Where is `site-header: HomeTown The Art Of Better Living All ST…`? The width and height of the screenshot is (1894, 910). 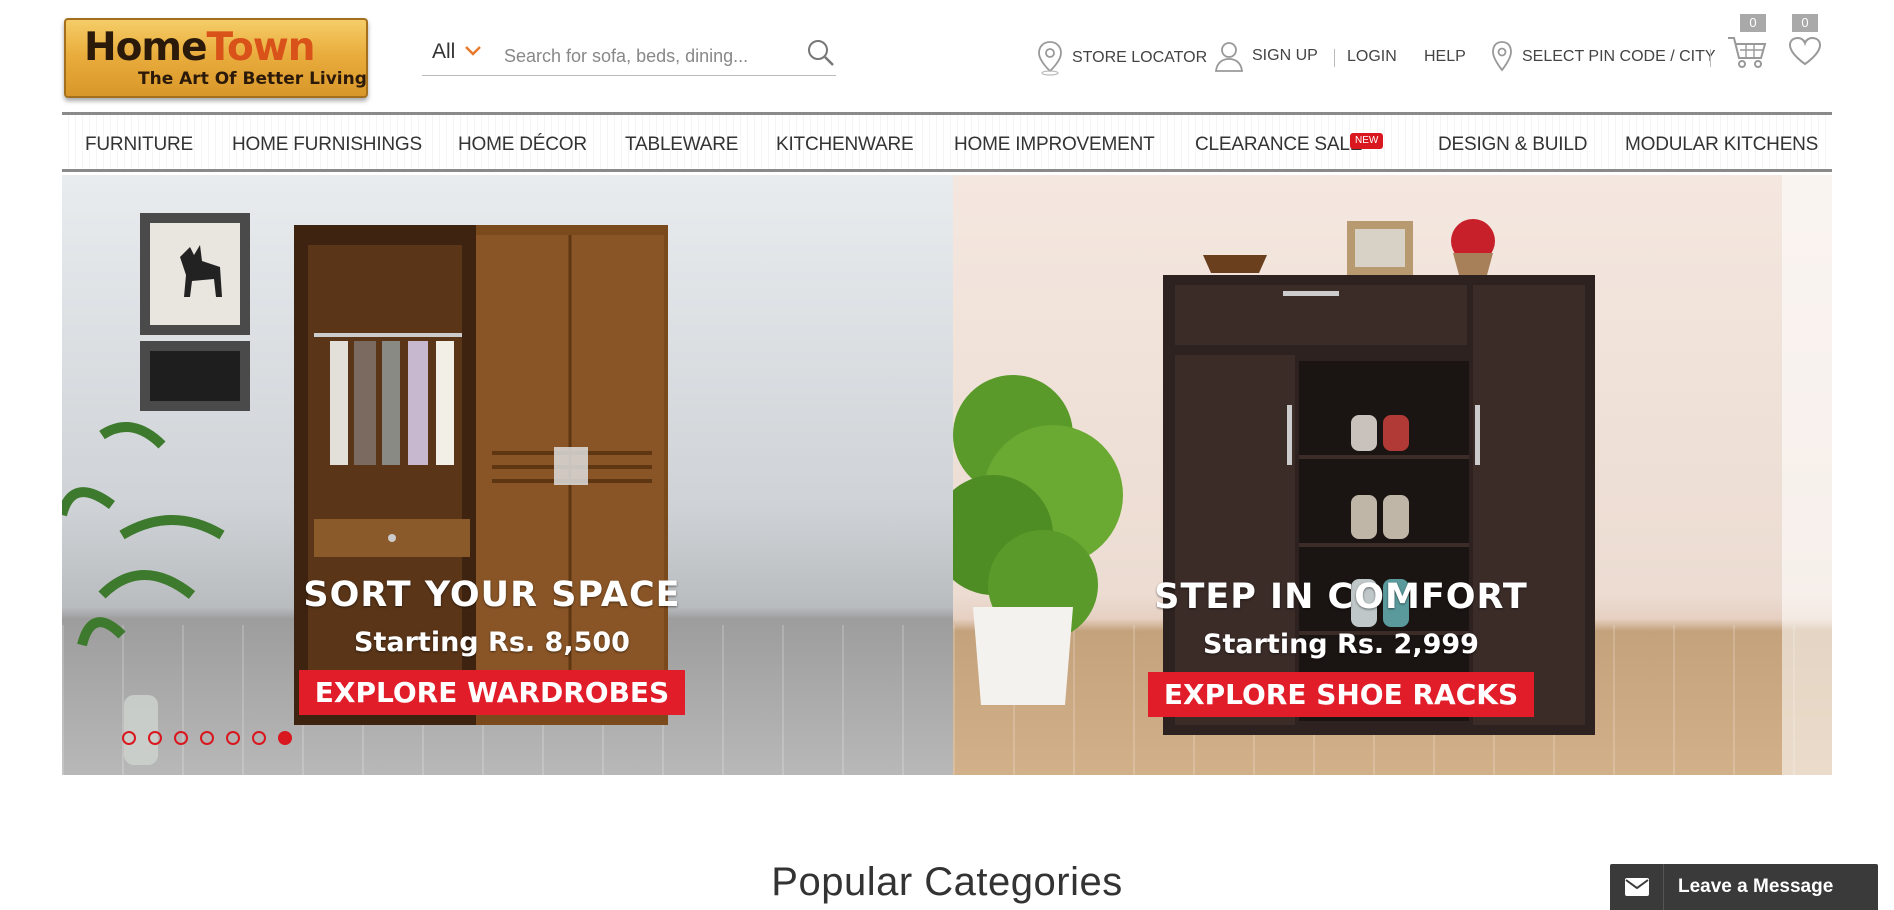
site-header: HomeTown The Art Of Better Living All ST… is located at coordinates (947, 56).